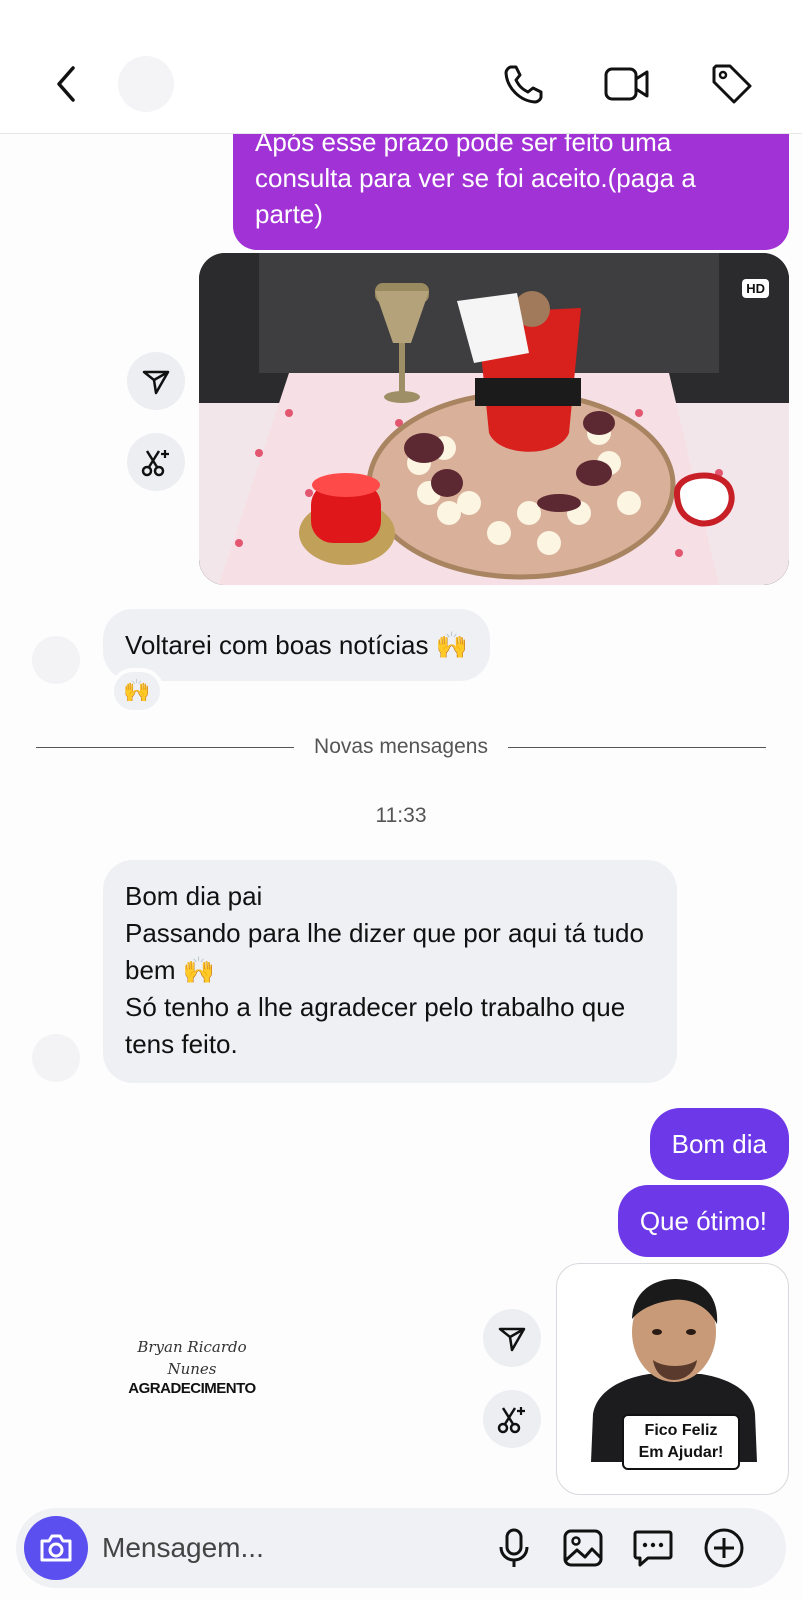 The height and width of the screenshot is (1600, 802). I want to click on incoming-sticker: Bryan Ricardo Nunes AGRADECIMENTO, so click(192, 1367).